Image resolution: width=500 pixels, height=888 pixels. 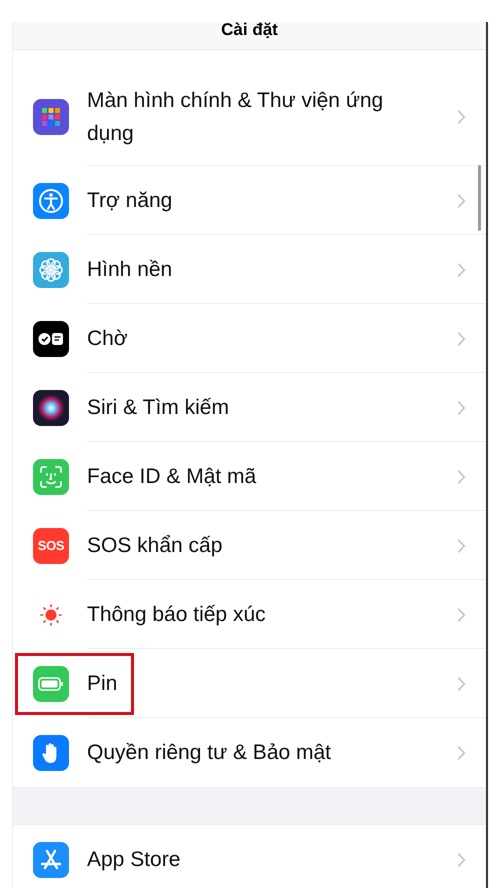 I want to click on accessibility-icon, so click(x=51, y=200).